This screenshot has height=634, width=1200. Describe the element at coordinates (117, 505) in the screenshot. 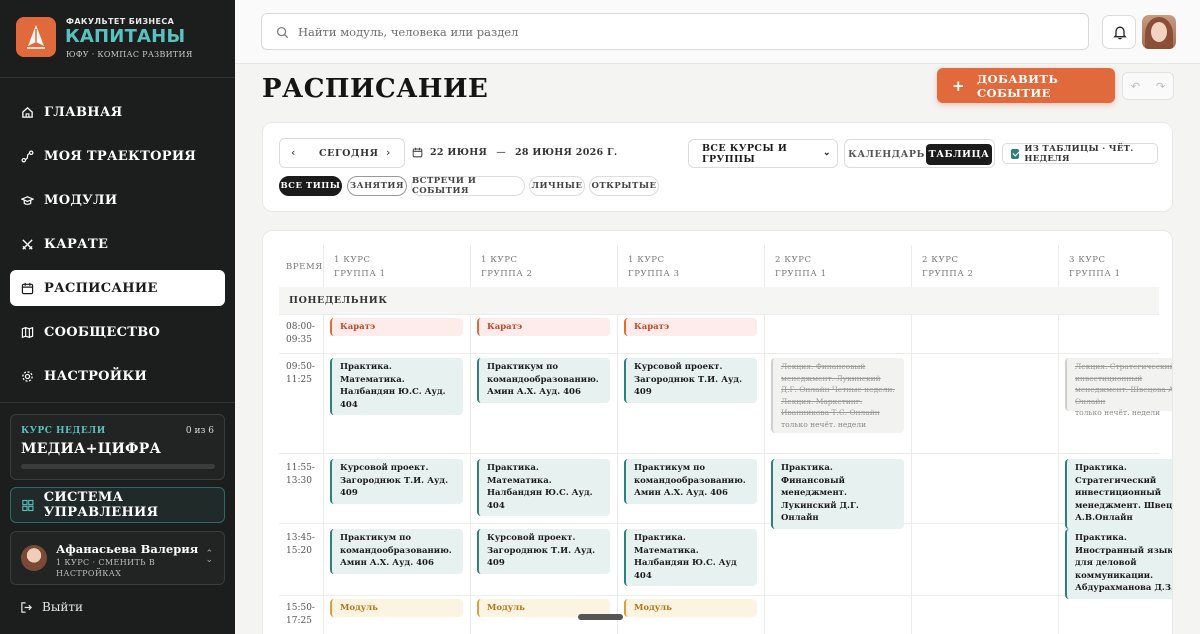

I see `management-system-button: СИСТЕМА УПРАВЛЕНИЯ` at that location.